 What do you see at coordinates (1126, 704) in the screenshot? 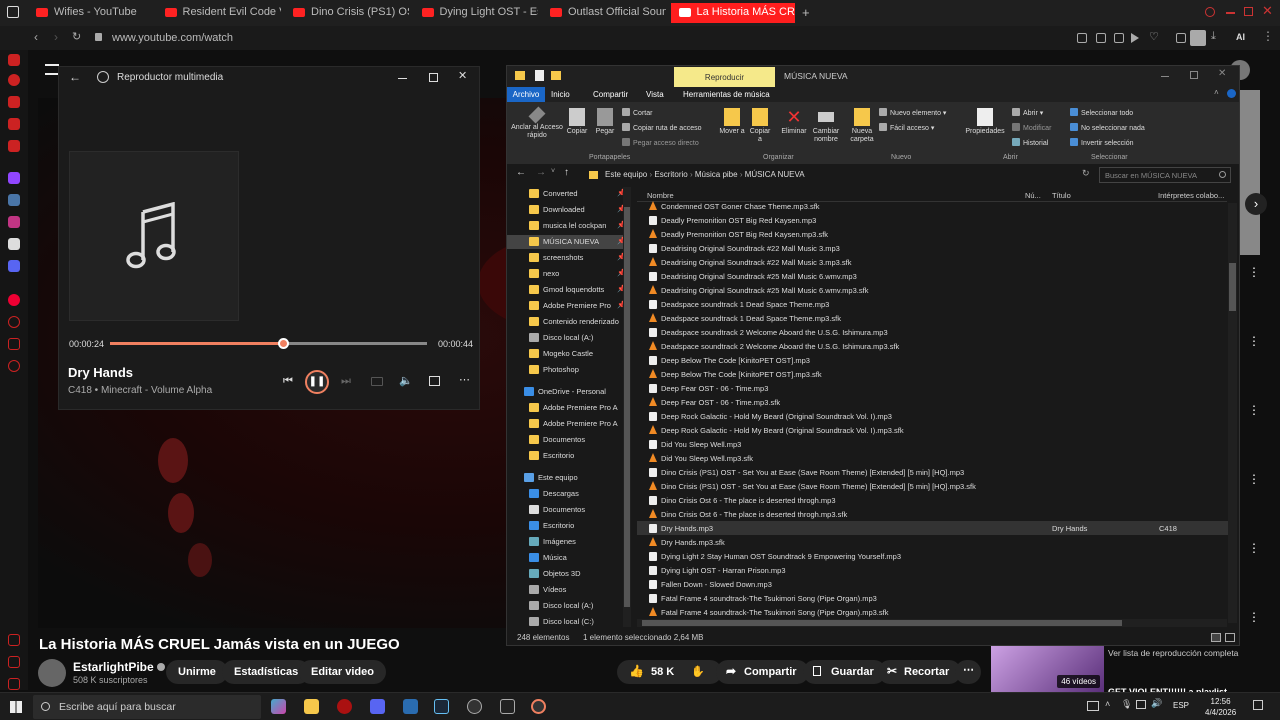
I see `mic-icon: 🎙` at bounding box center [1126, 704].